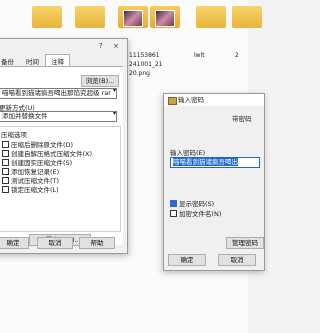 The height and width of the screenshot is (333, 320). Describe the element at coordinates (97, 243) in the screenshot. I see `help-button: 帮助` at that location.